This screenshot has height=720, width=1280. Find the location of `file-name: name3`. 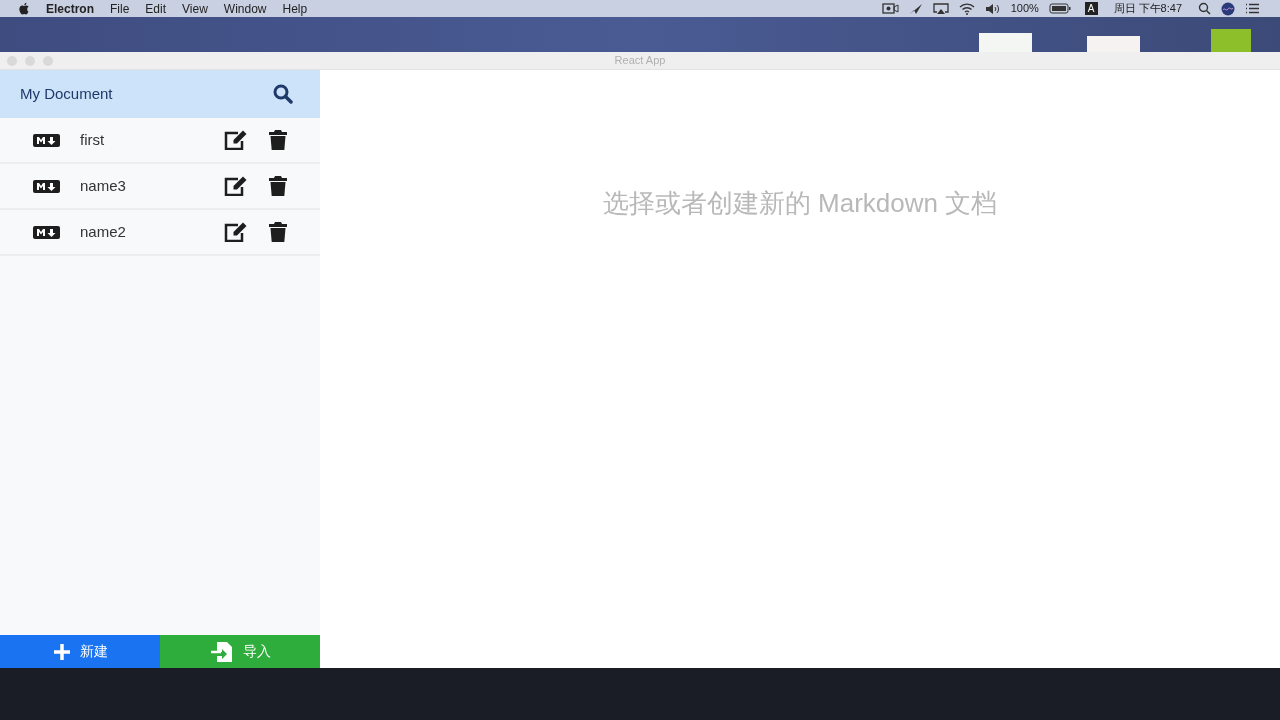

file-name: name3 is located at coordinates (103, 185).